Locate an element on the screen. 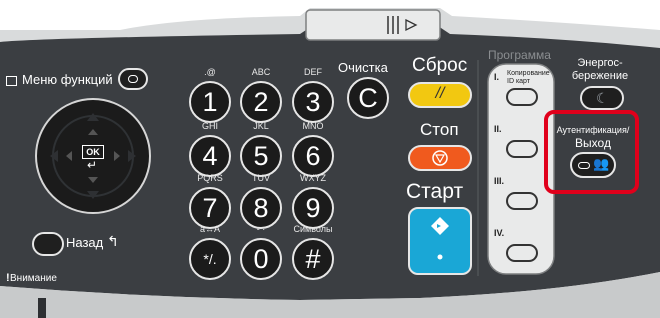  key-11: # is located at coordinates (313, 259).